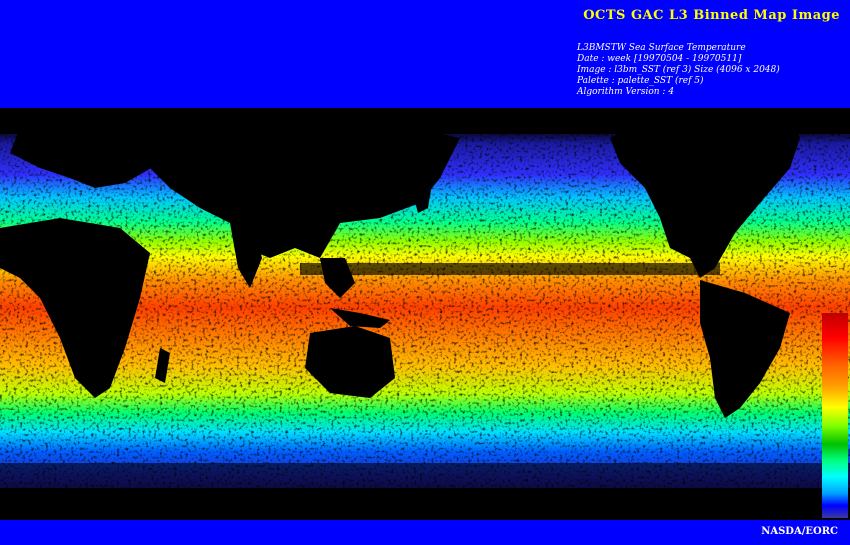 The image size is (850, 545). Describe the element at coordinates (425, 532) in the screenshot. I see `footer-banner: NASDA/EORC` at that location.